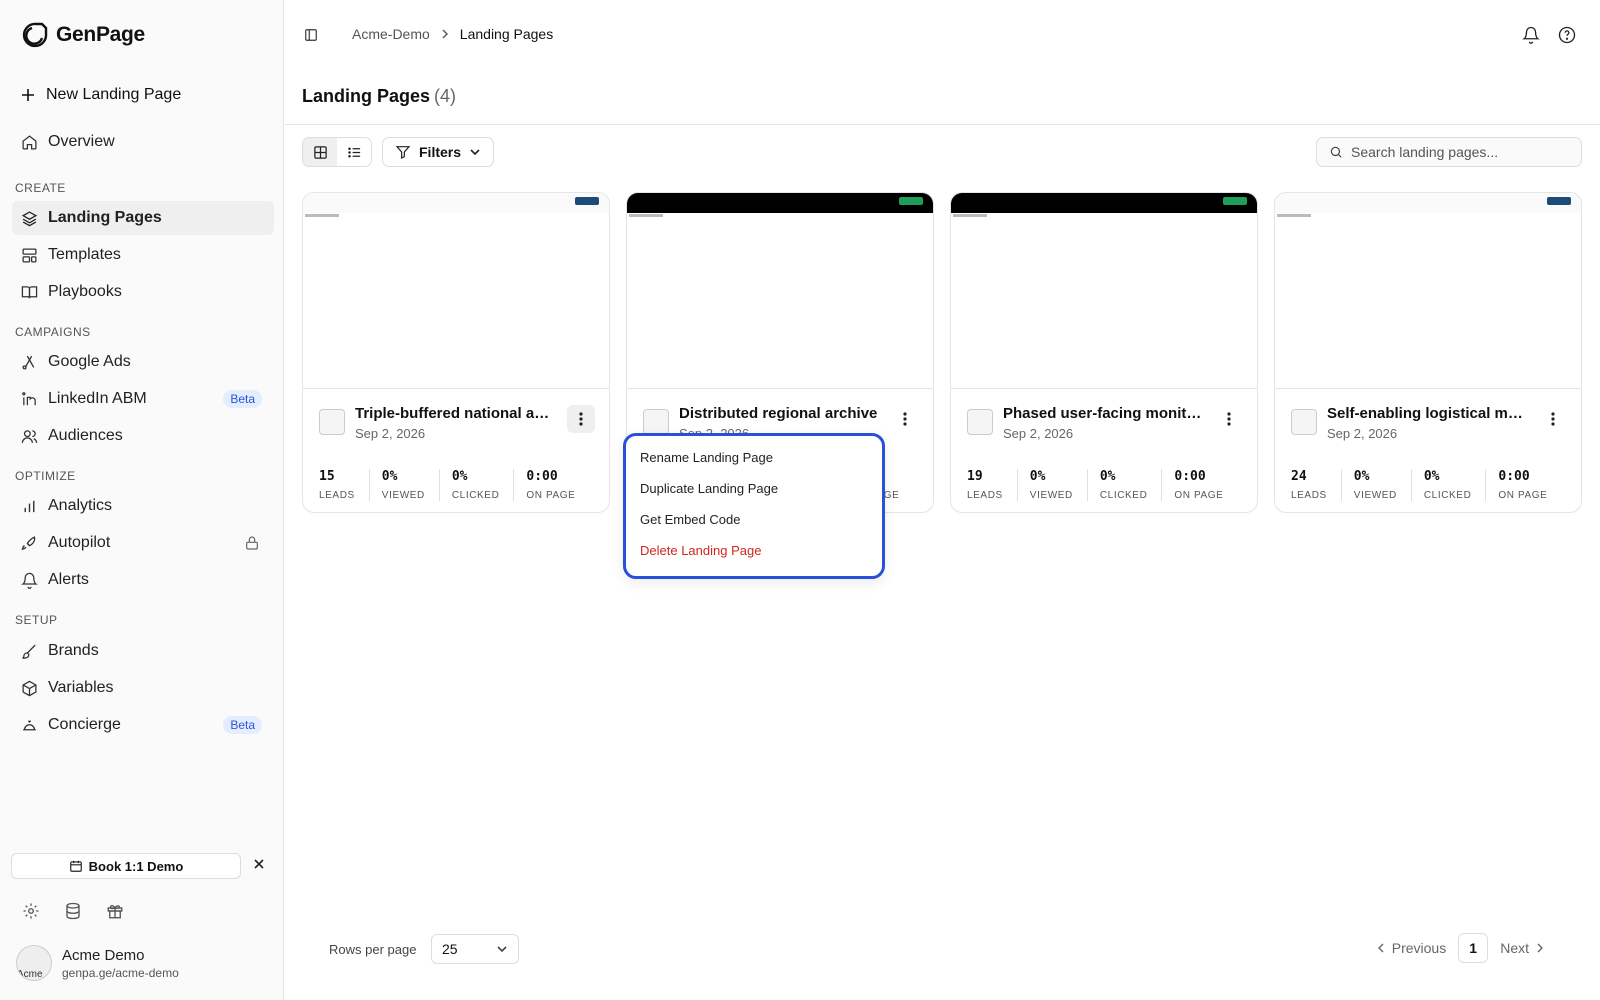 This screenshot has height=1000, width=1600. I want to click on sidebar-item-label: Overview, so click(81, 141).